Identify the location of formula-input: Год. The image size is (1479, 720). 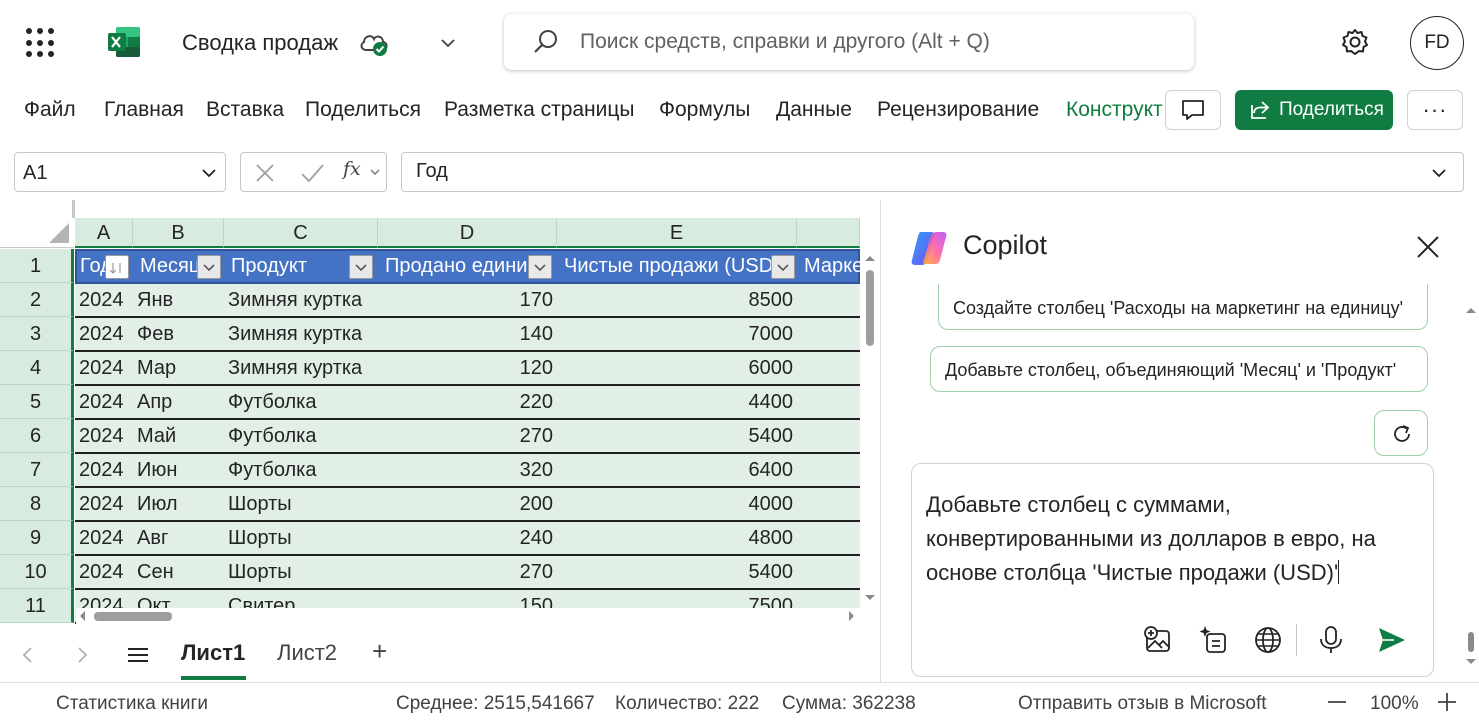
(932, 172).